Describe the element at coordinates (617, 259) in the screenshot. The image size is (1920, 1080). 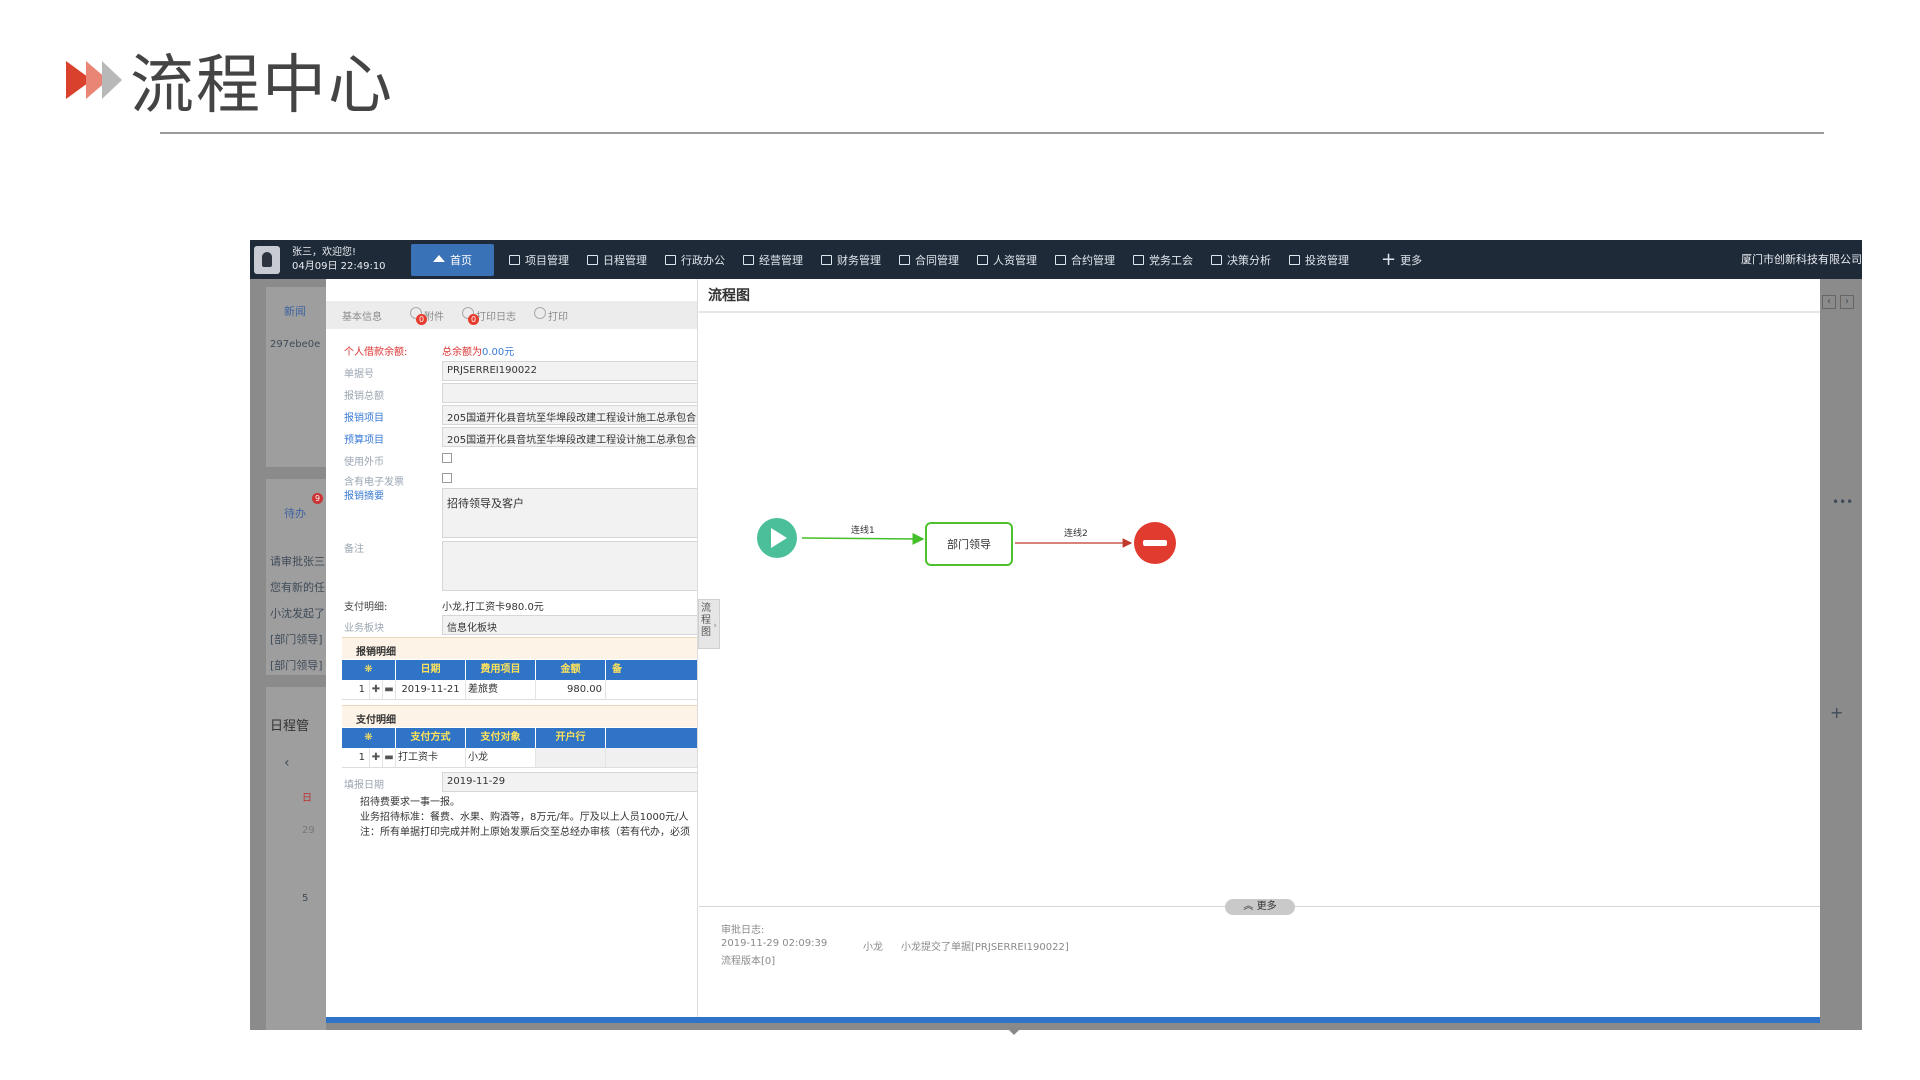
I see `nav-schedule: 日程管理` at that location.